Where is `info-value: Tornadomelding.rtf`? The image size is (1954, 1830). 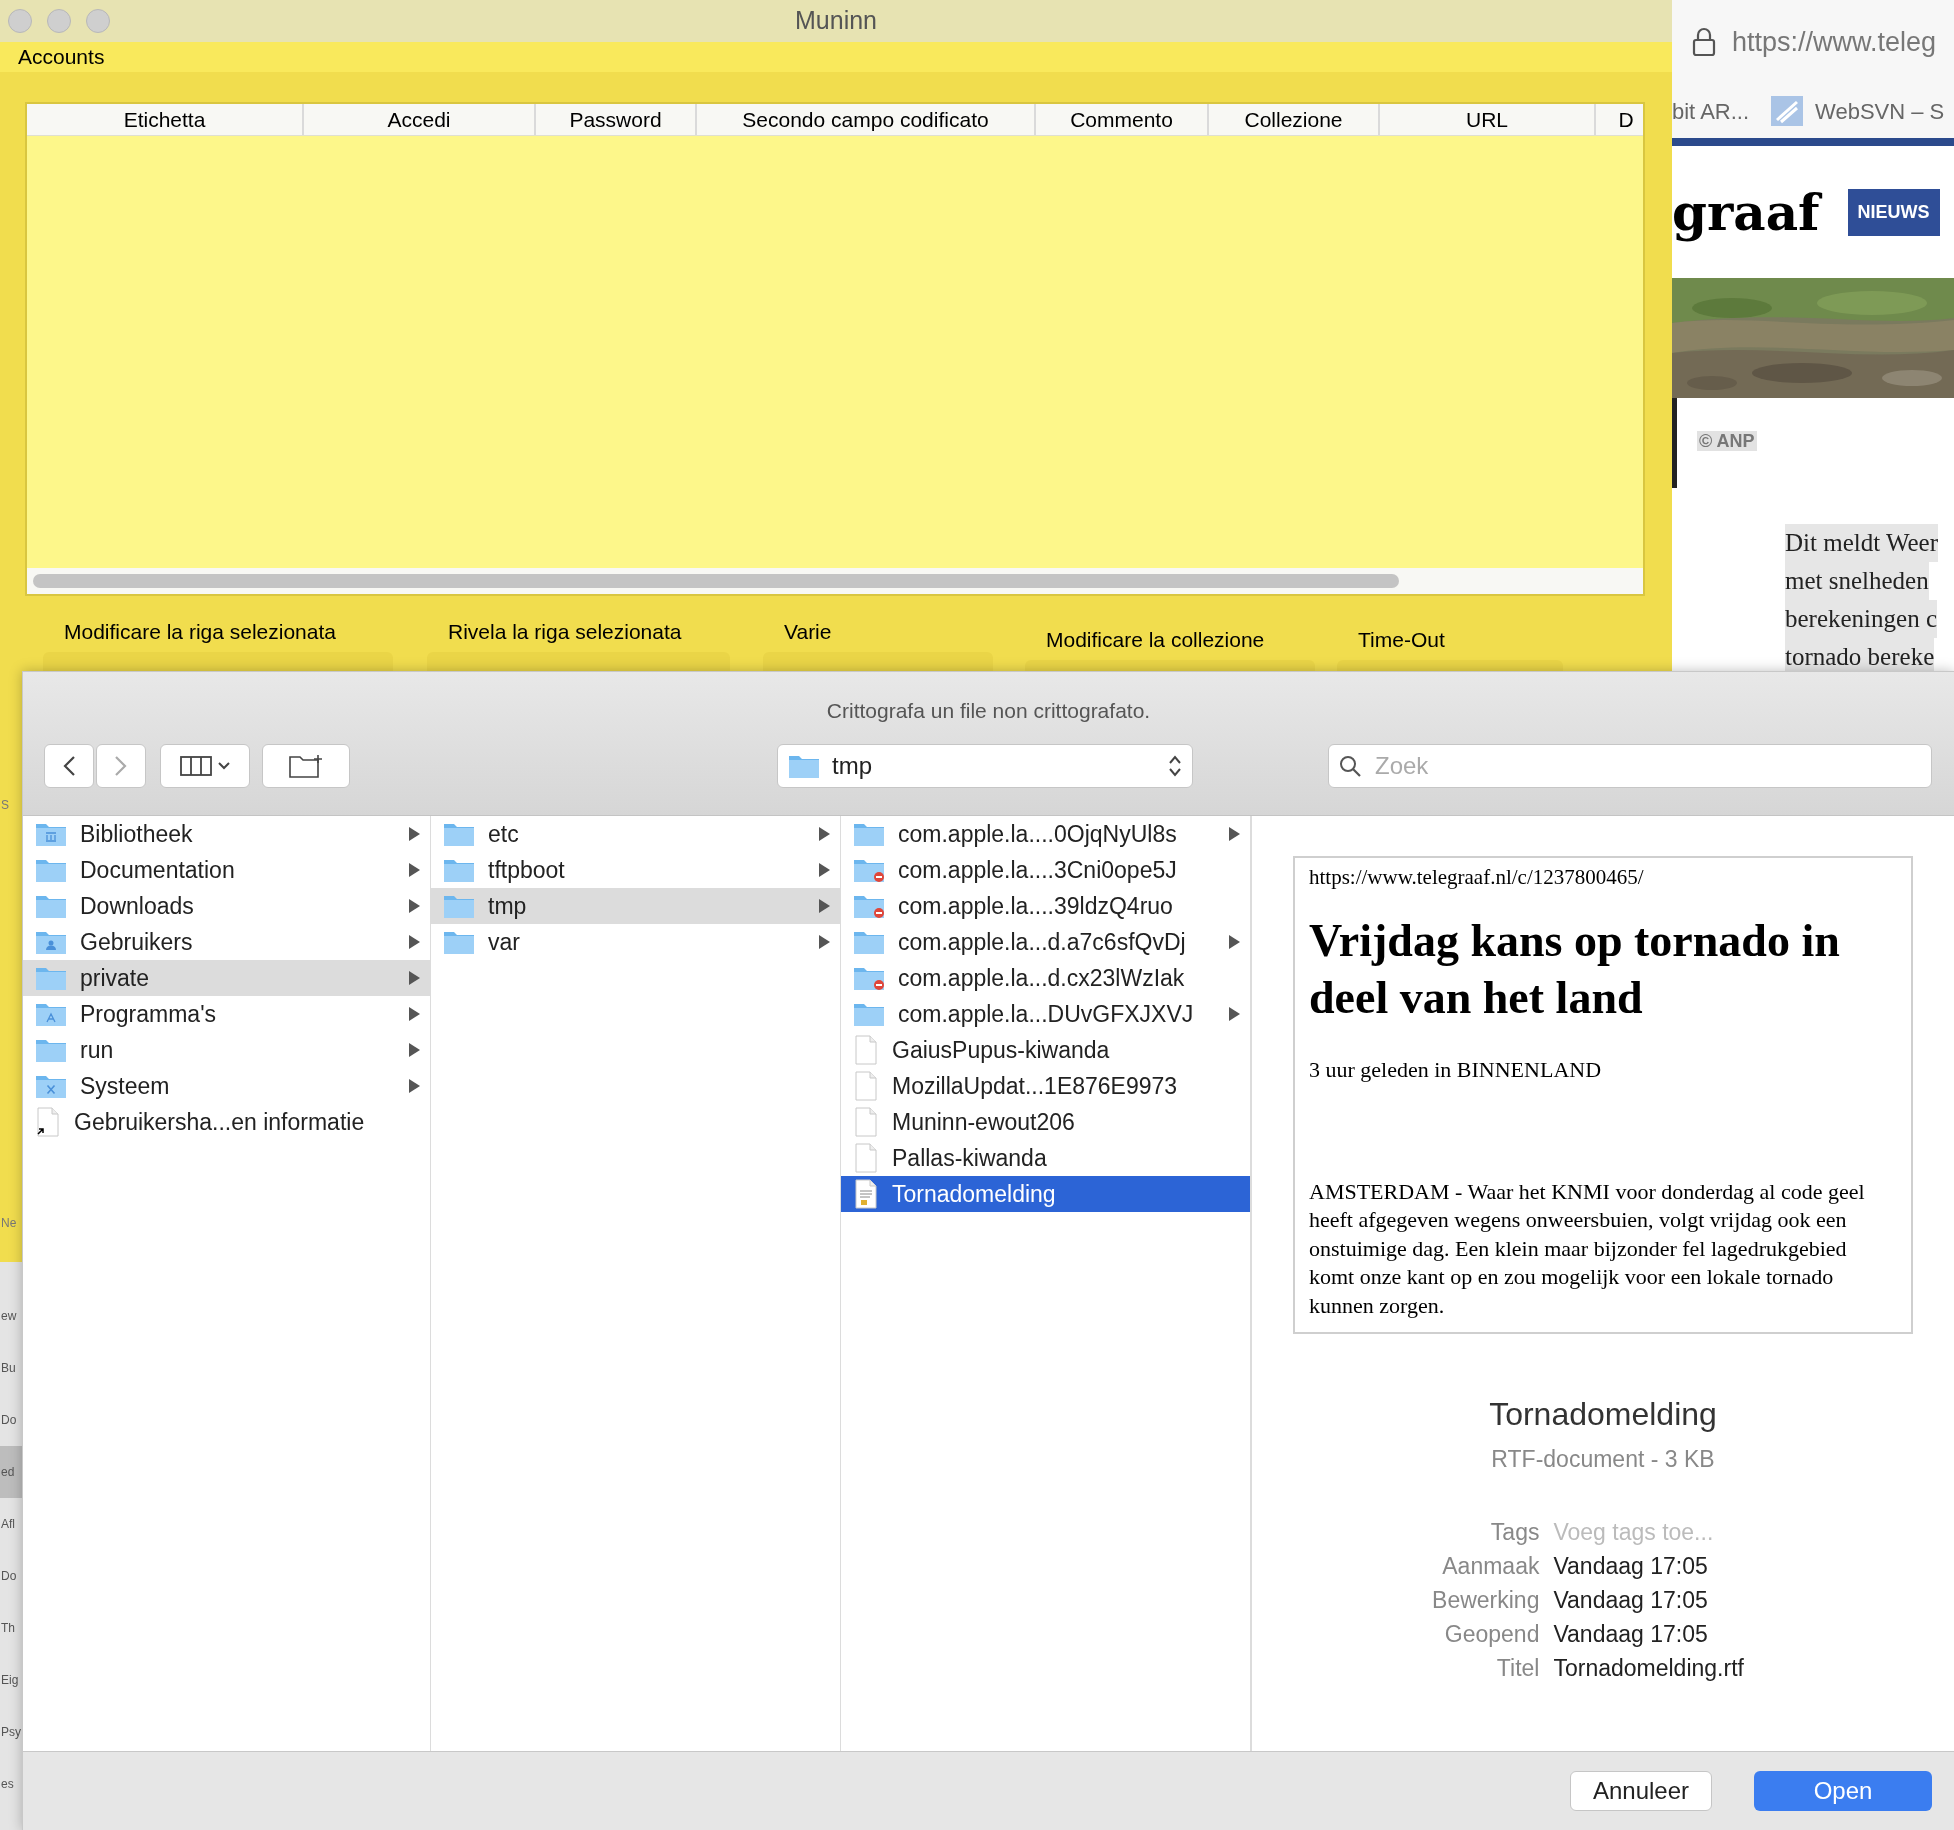 info-value: Tornadomelding.rtf is located at coordinates (1648, 1668).